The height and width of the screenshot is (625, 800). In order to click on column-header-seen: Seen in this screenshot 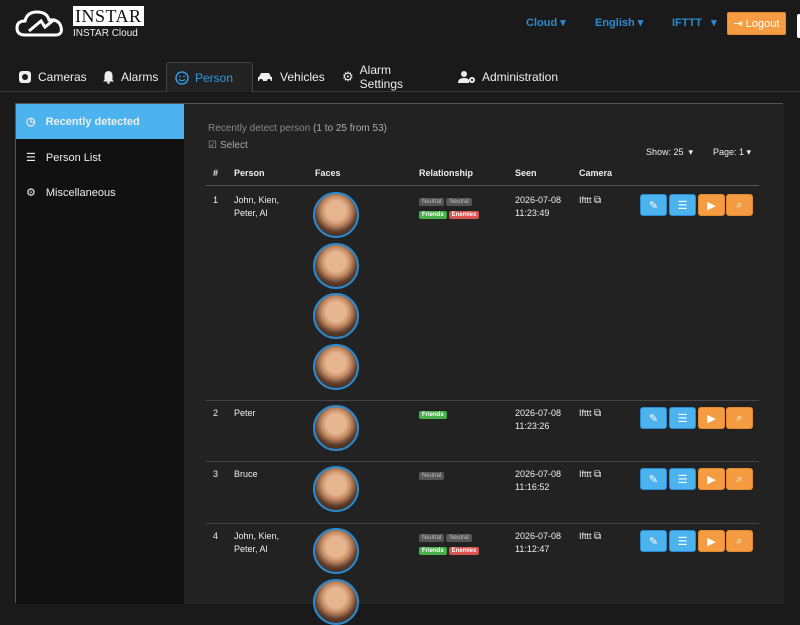, I will do `click(526, 173)`.